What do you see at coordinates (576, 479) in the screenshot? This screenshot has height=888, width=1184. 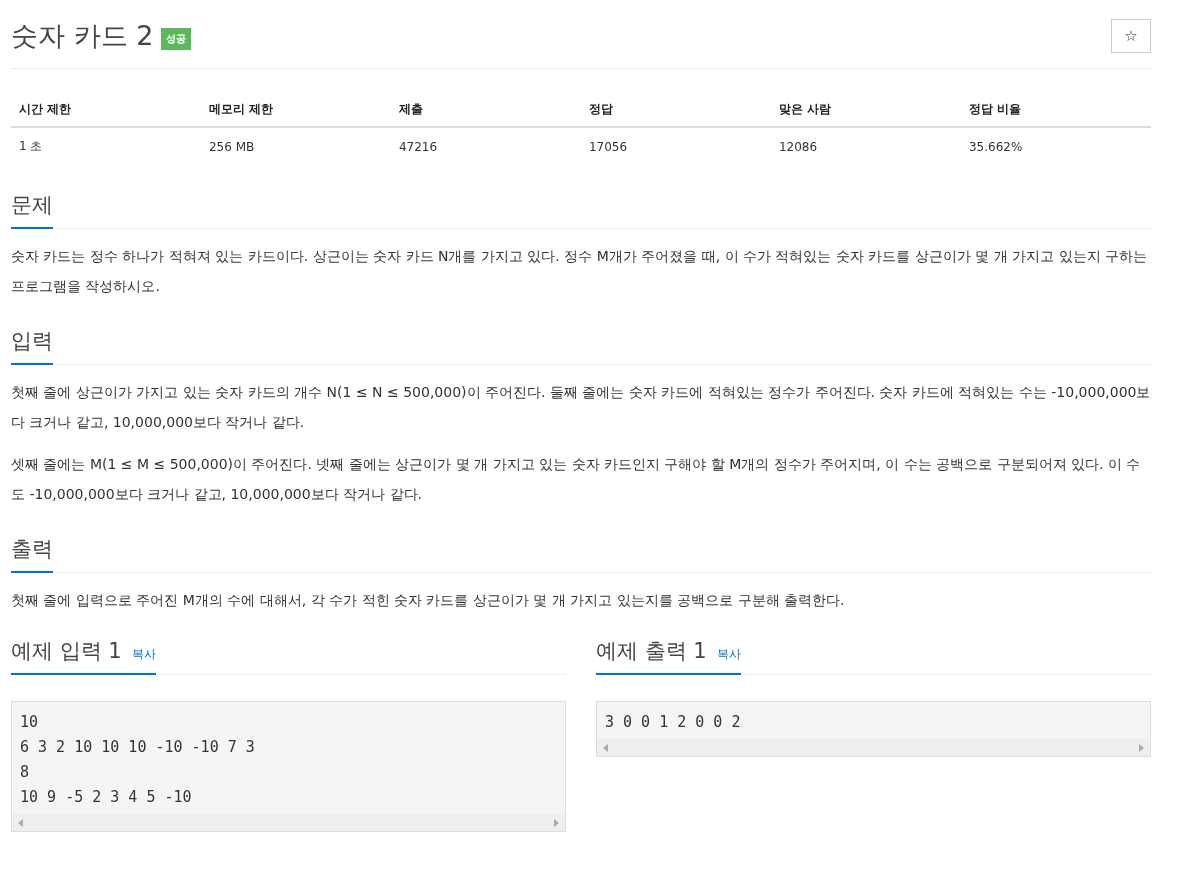 I see `paragraph: 셋째 줄에는 M(1 ≤ M ≤ 500,000)이 주어진다. 넷째 줄에는 상근이가 몇 개 가지고 있는 숫자 카드인지 구해야 할 M개의 정수가 주어지며, 이 수는 공백으로 구분되어져 있다. 이 수도 -10,000,000보다 크거나 같고, 10,000,000보다 작거나 같다.` at bounding box center [576, 479].